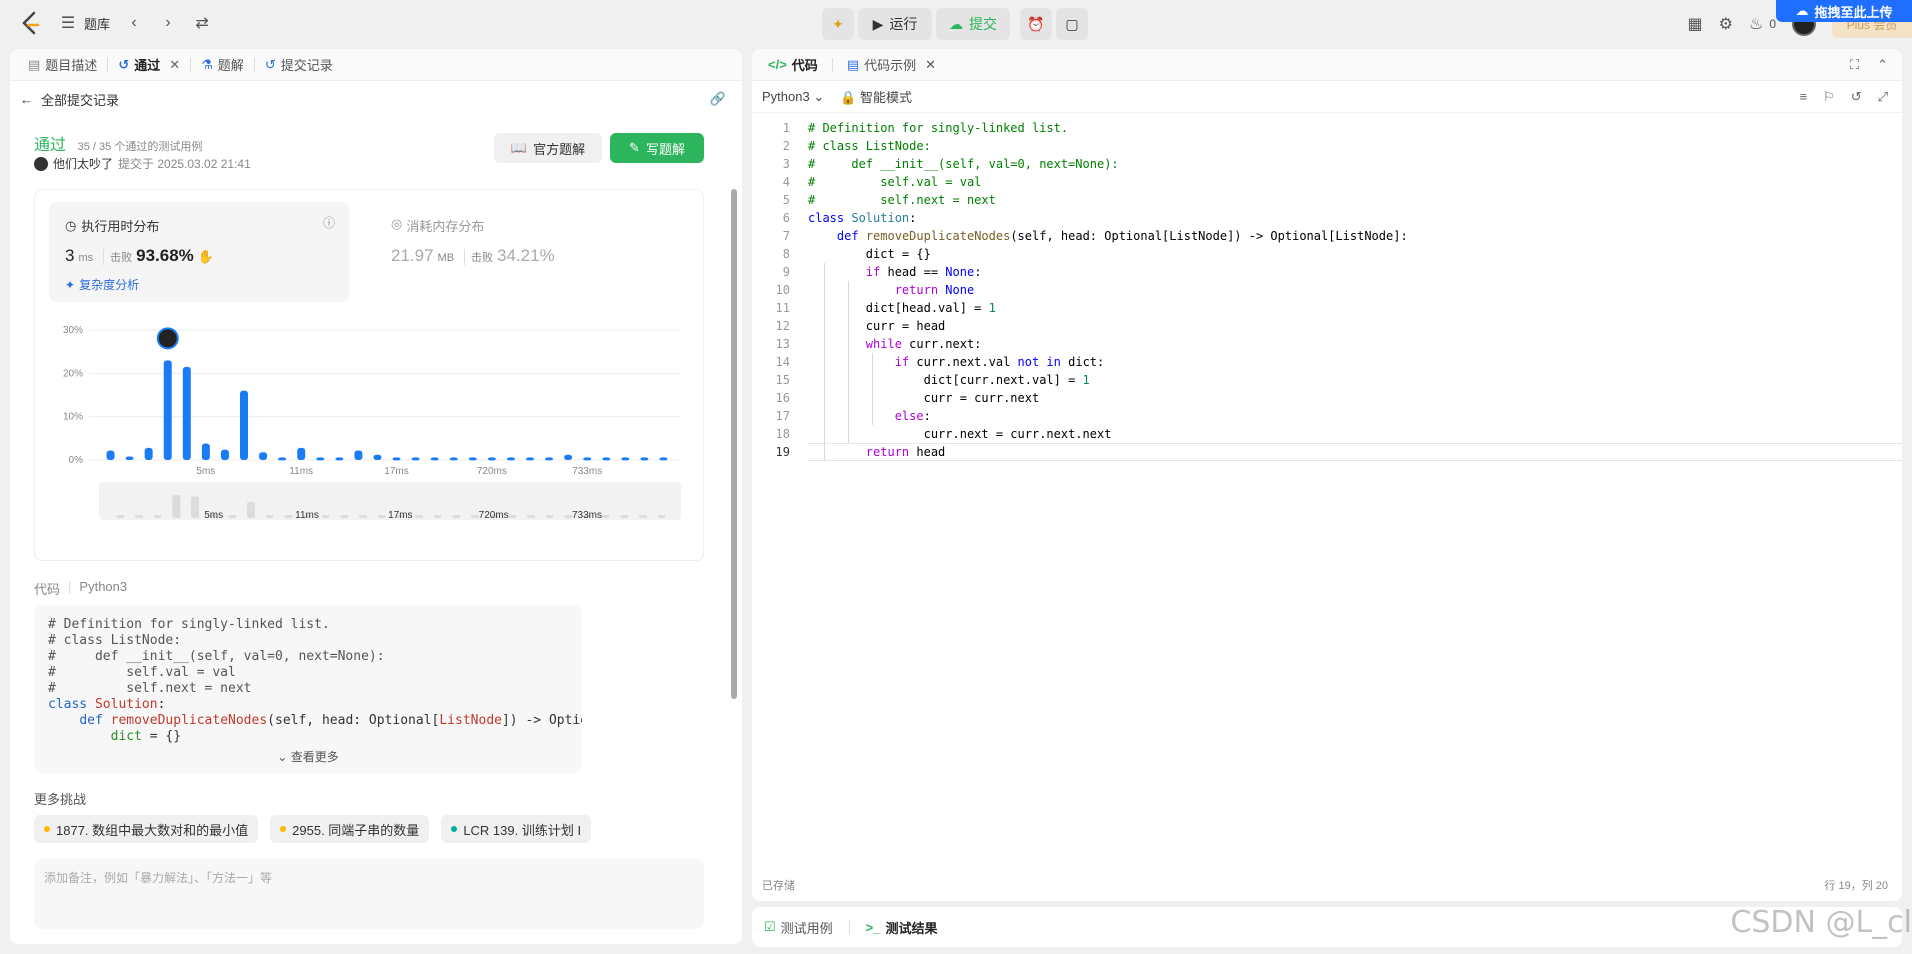 The width and height of the screenshot is (1912, 954). Describe the element at coordinates (301, 471) in the screenshot. I see `x-tick-label: 11ms` at that location.